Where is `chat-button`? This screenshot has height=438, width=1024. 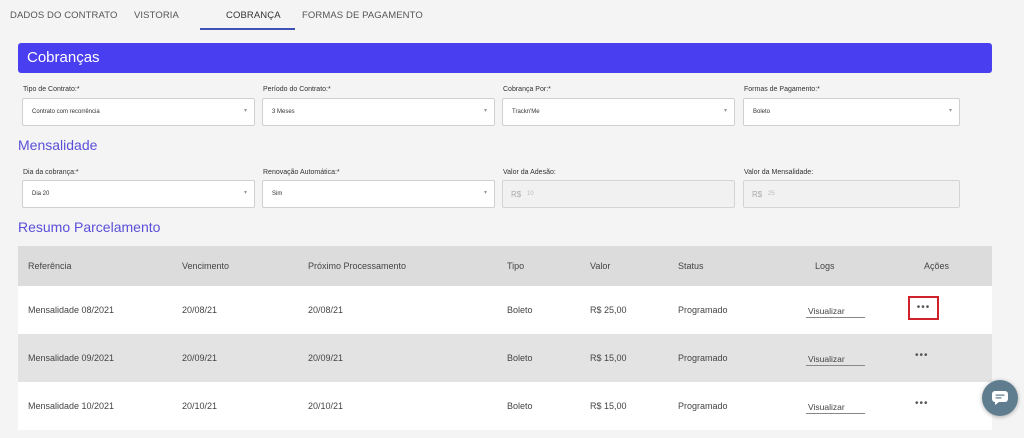
chat-button is located at coordinates (1000, 398).